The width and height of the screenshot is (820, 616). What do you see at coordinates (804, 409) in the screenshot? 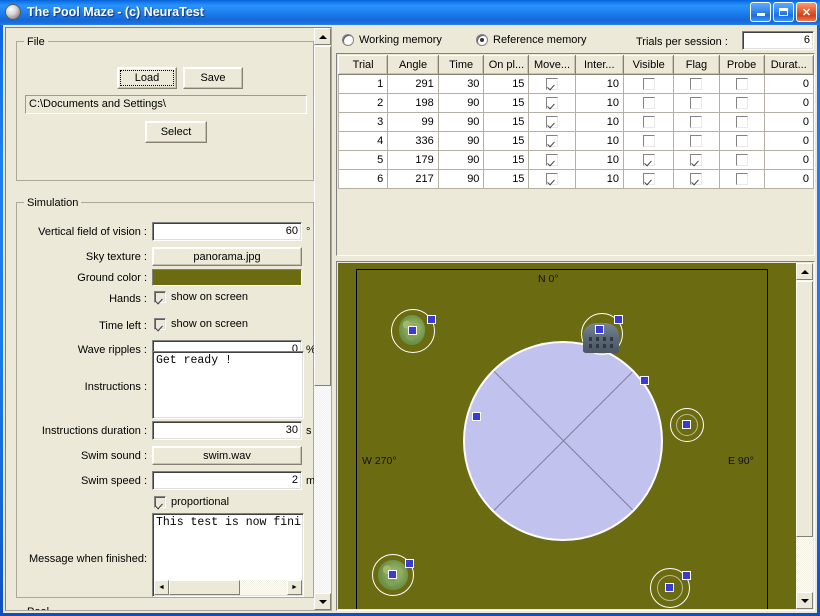
I see `map-scroll-thumb` at bounding box center [804, 409].